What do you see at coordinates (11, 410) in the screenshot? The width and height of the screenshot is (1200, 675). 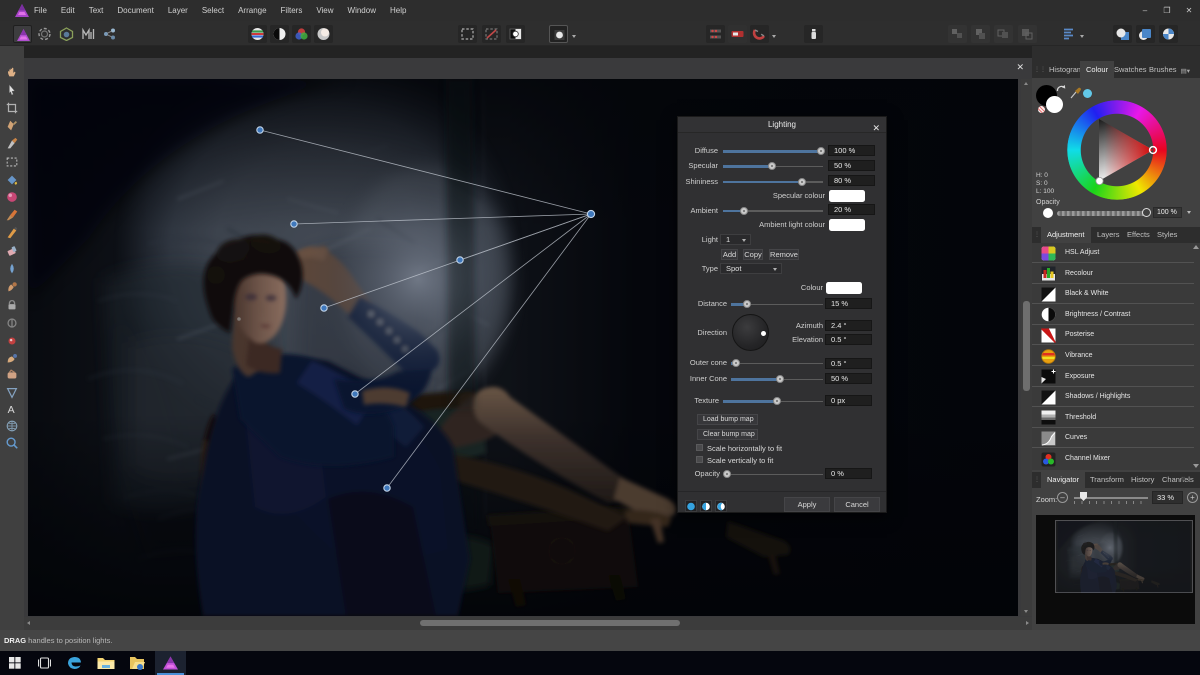 I see `svg-text: A` at bounding box center [11, 410].